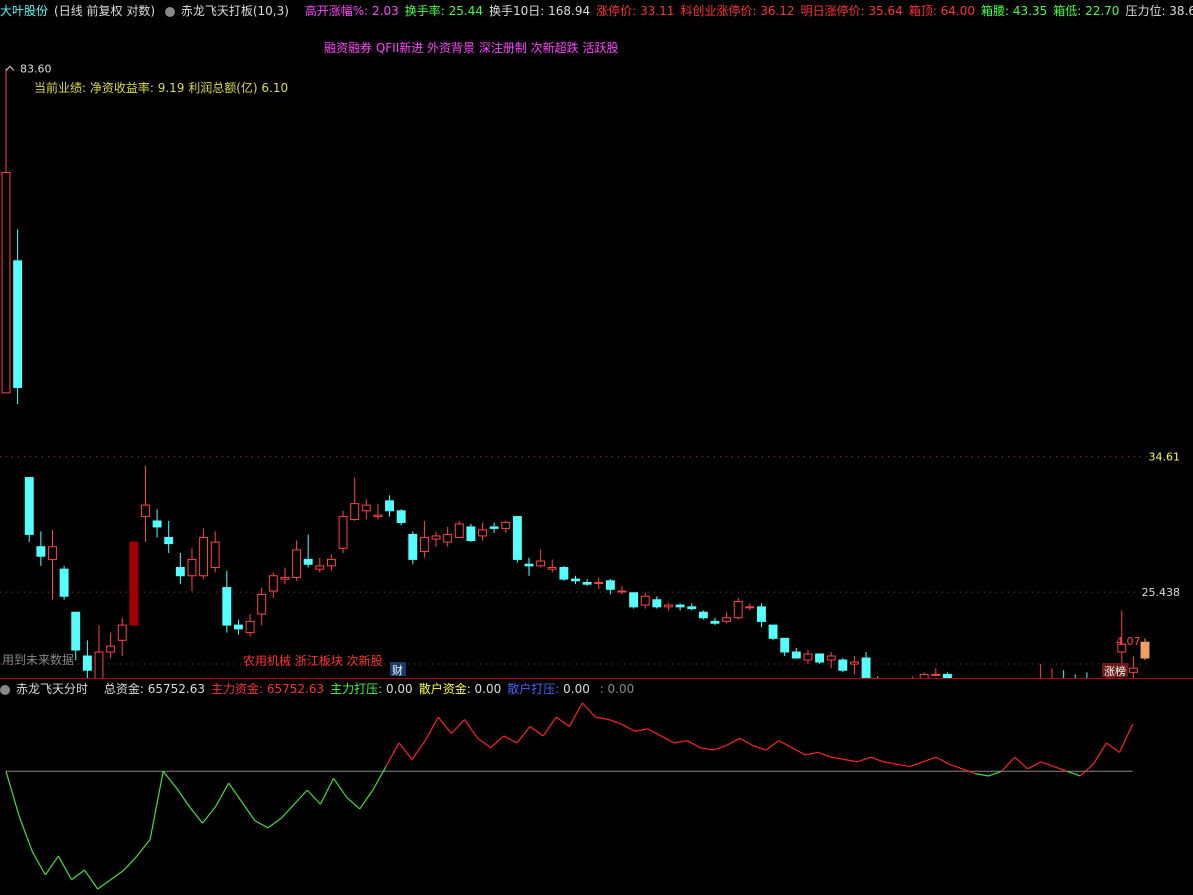 Image resolution: width=1193 pixels, height=895 pixels. Describe the element at coordinates (123, 689) in the screenshot. I see `indicator-field-0: 总资金:` at that location.